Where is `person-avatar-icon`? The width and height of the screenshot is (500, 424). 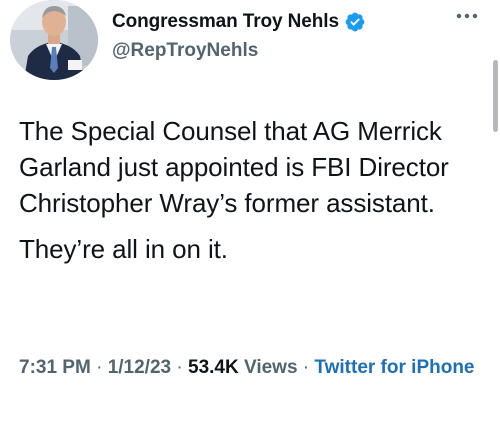 person-avatar-icon is located at coordinates (54, 40).